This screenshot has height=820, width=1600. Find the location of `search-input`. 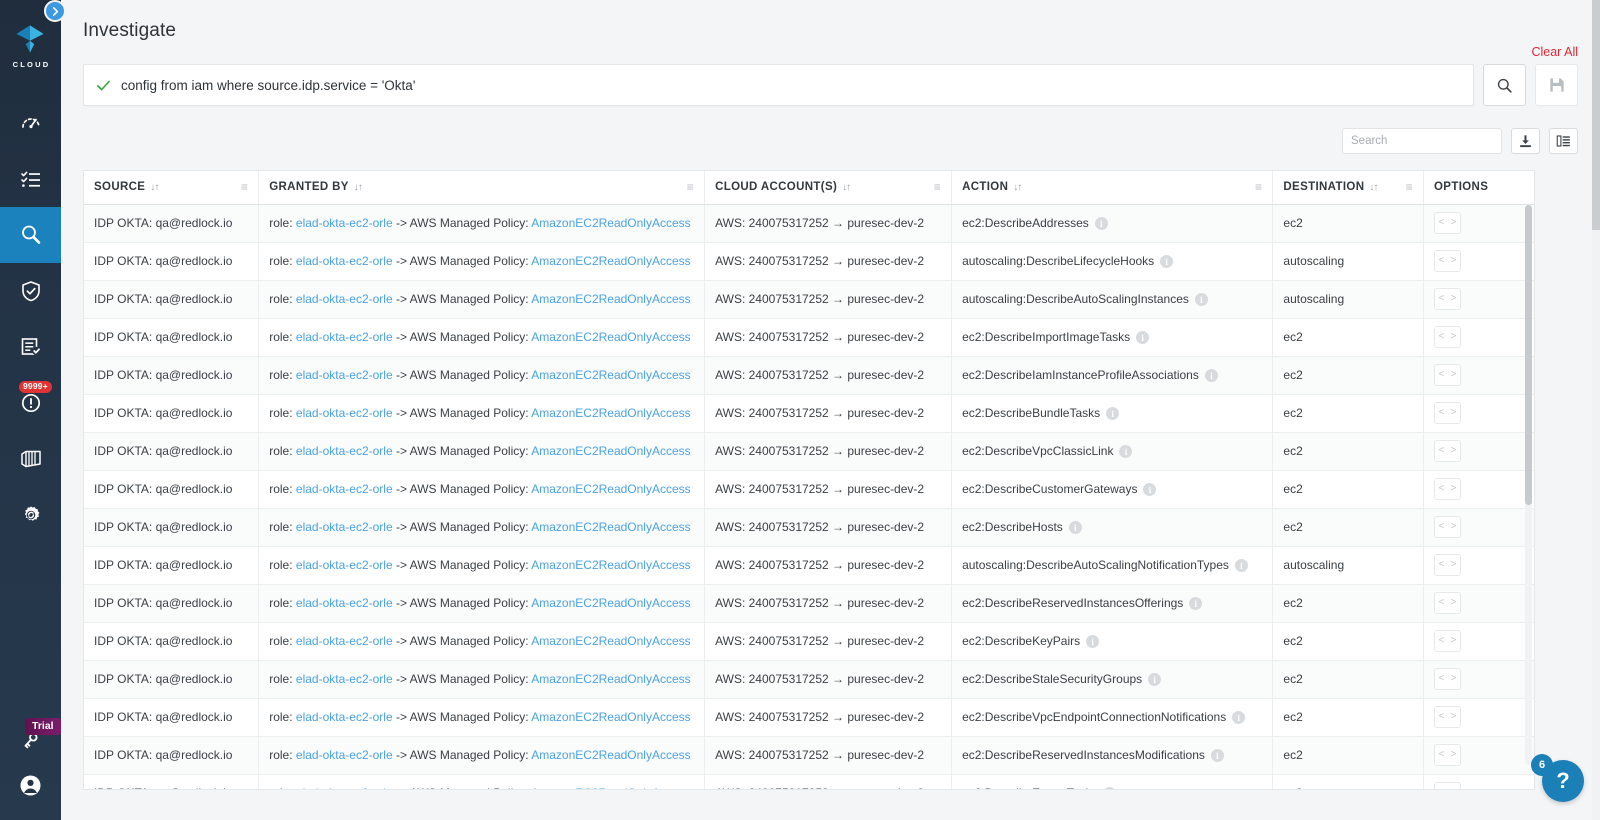

search-input is located at coordinates (1428, 141).